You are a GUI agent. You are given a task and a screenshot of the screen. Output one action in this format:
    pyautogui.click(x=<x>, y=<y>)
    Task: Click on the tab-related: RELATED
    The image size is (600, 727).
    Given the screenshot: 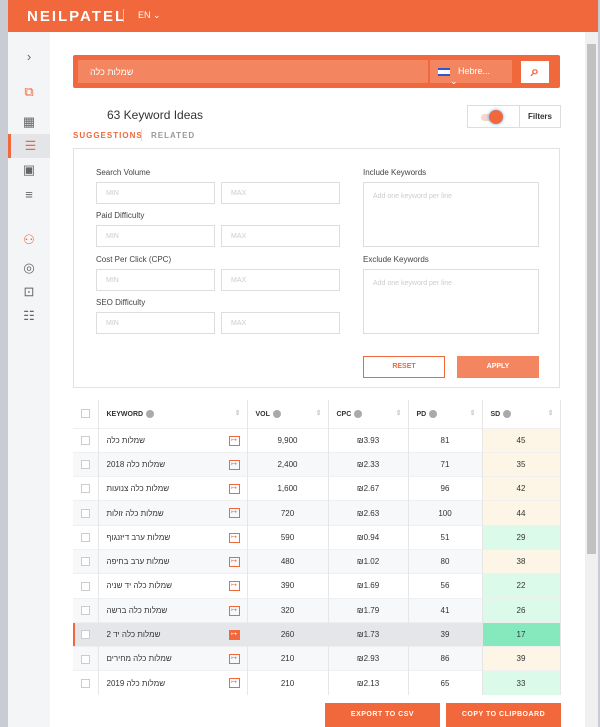 What is the action you would take?
    pyautogui.click(x=173, y=135)
    